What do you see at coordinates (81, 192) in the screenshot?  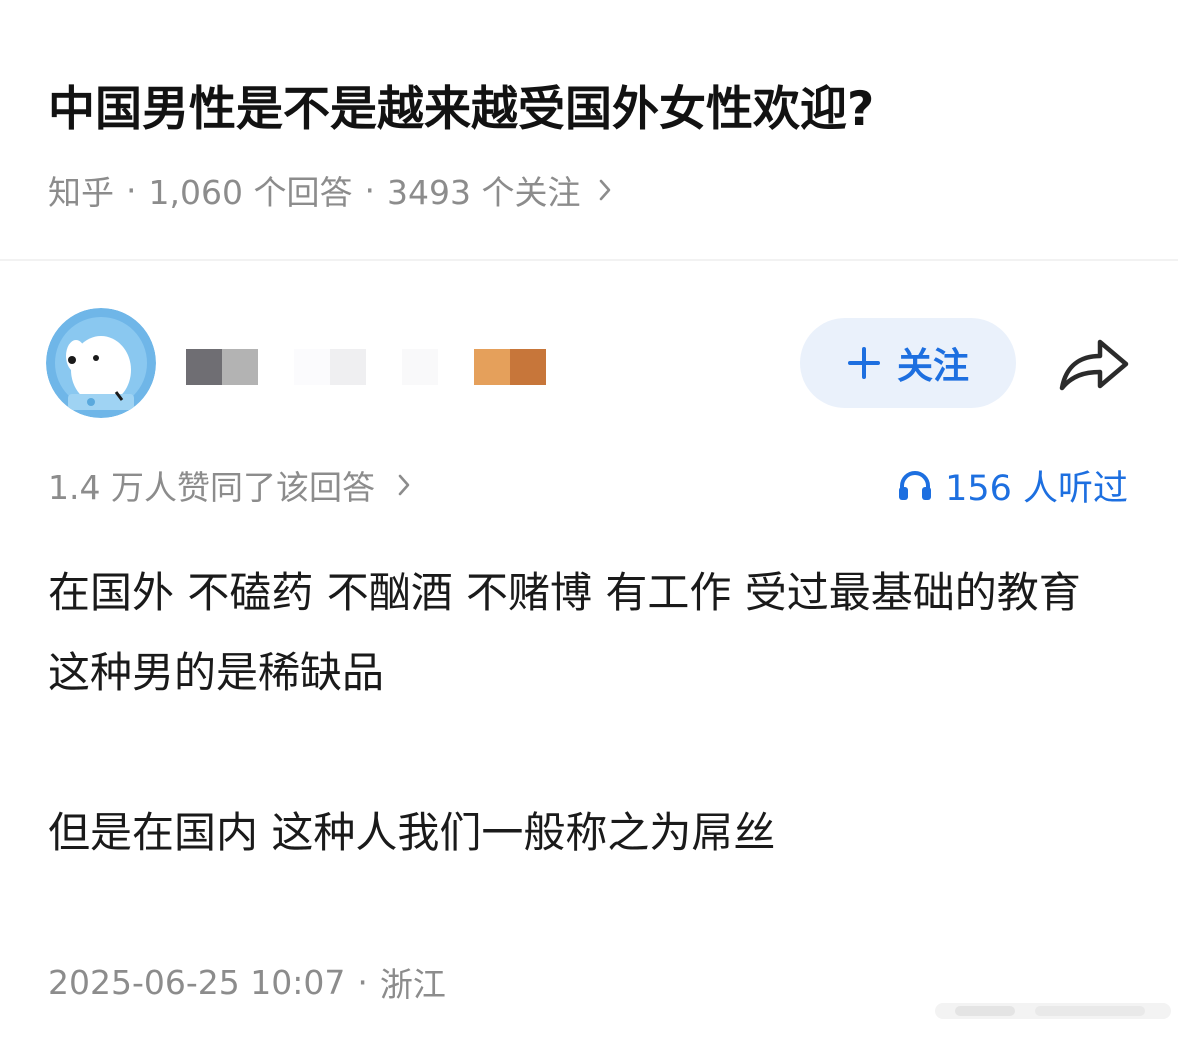 I see `source-label: 知乎` at bounding box center [81, 192].